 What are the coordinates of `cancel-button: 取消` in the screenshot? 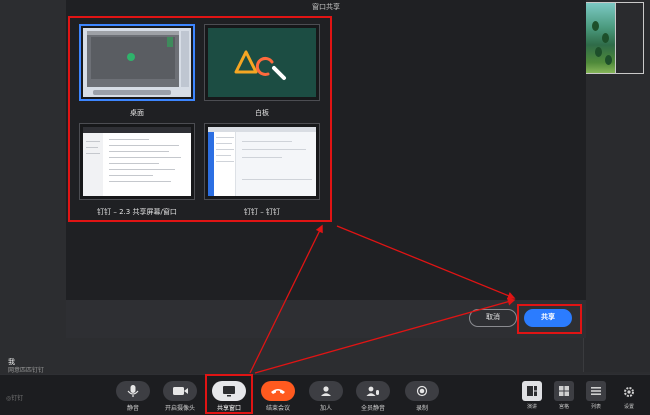 It's located at (493, 318).